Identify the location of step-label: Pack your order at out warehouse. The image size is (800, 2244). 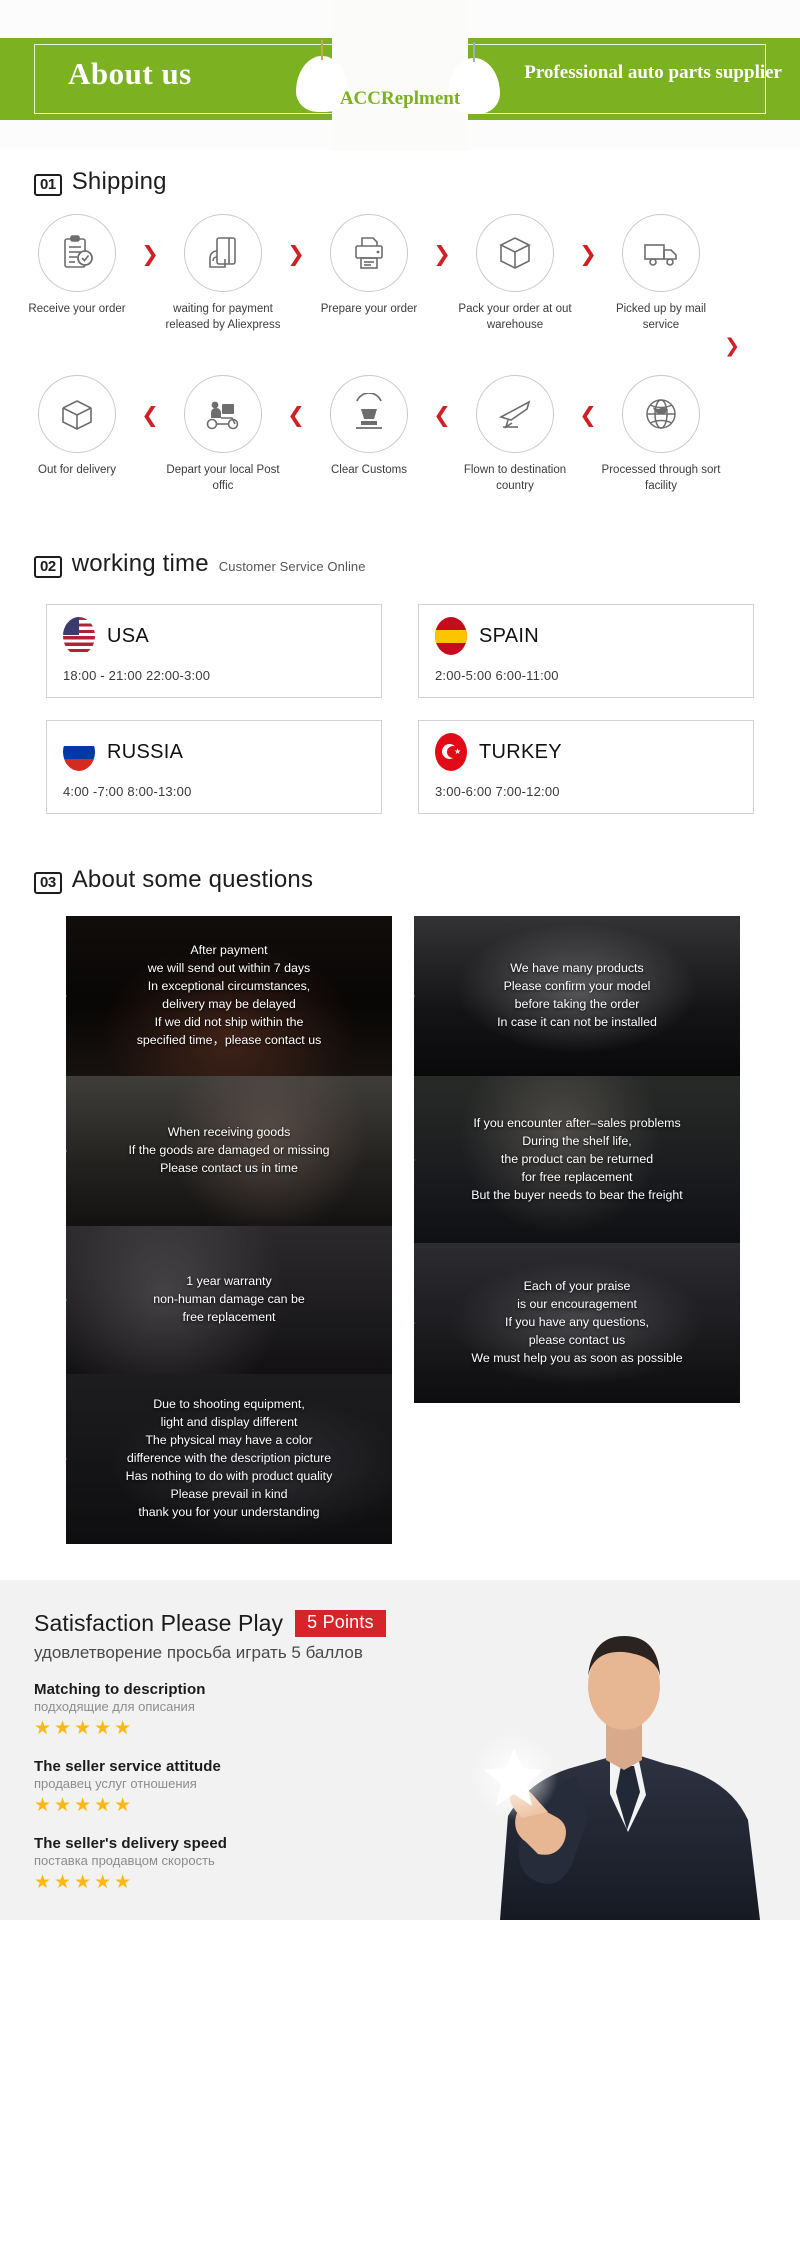
(515, 317).